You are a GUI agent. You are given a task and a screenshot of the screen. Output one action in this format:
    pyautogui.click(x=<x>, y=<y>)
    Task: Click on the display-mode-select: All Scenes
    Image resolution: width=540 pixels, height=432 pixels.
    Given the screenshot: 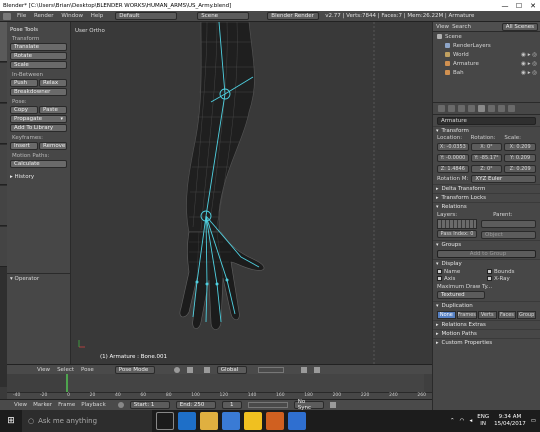 What is the action you would take?
    pyautogui.click(x=519, y=26)
    